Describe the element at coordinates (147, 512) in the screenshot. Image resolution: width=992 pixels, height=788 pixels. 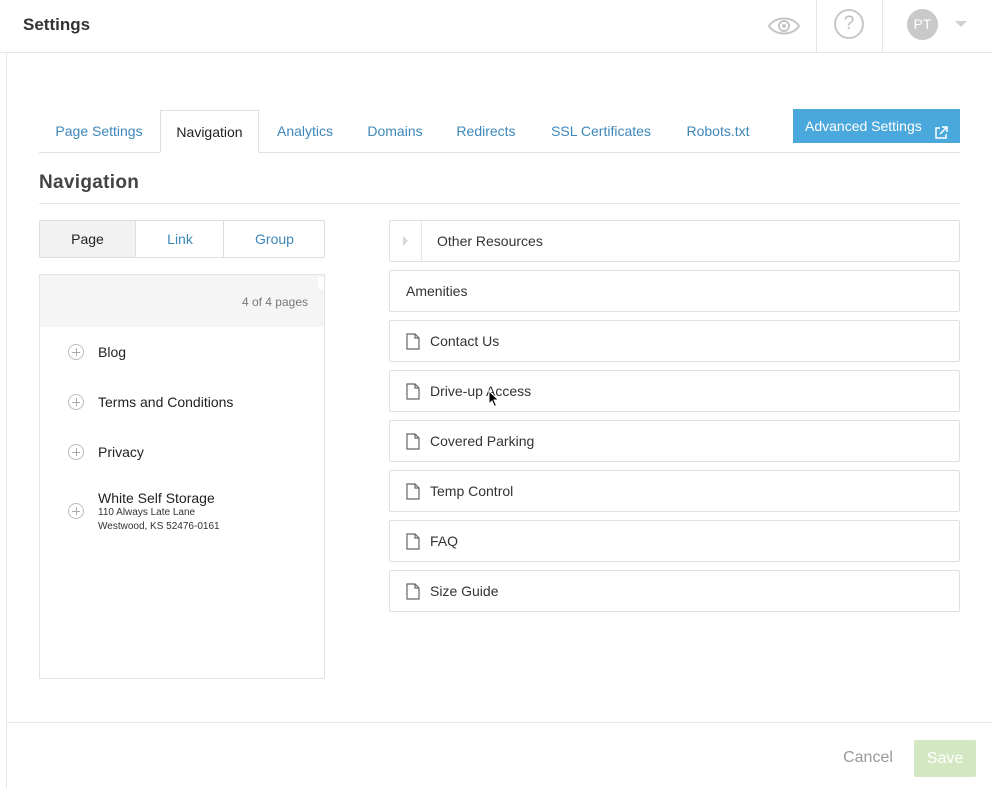
I see `list-item-address-line: 110 Always Late Lane` at that location.